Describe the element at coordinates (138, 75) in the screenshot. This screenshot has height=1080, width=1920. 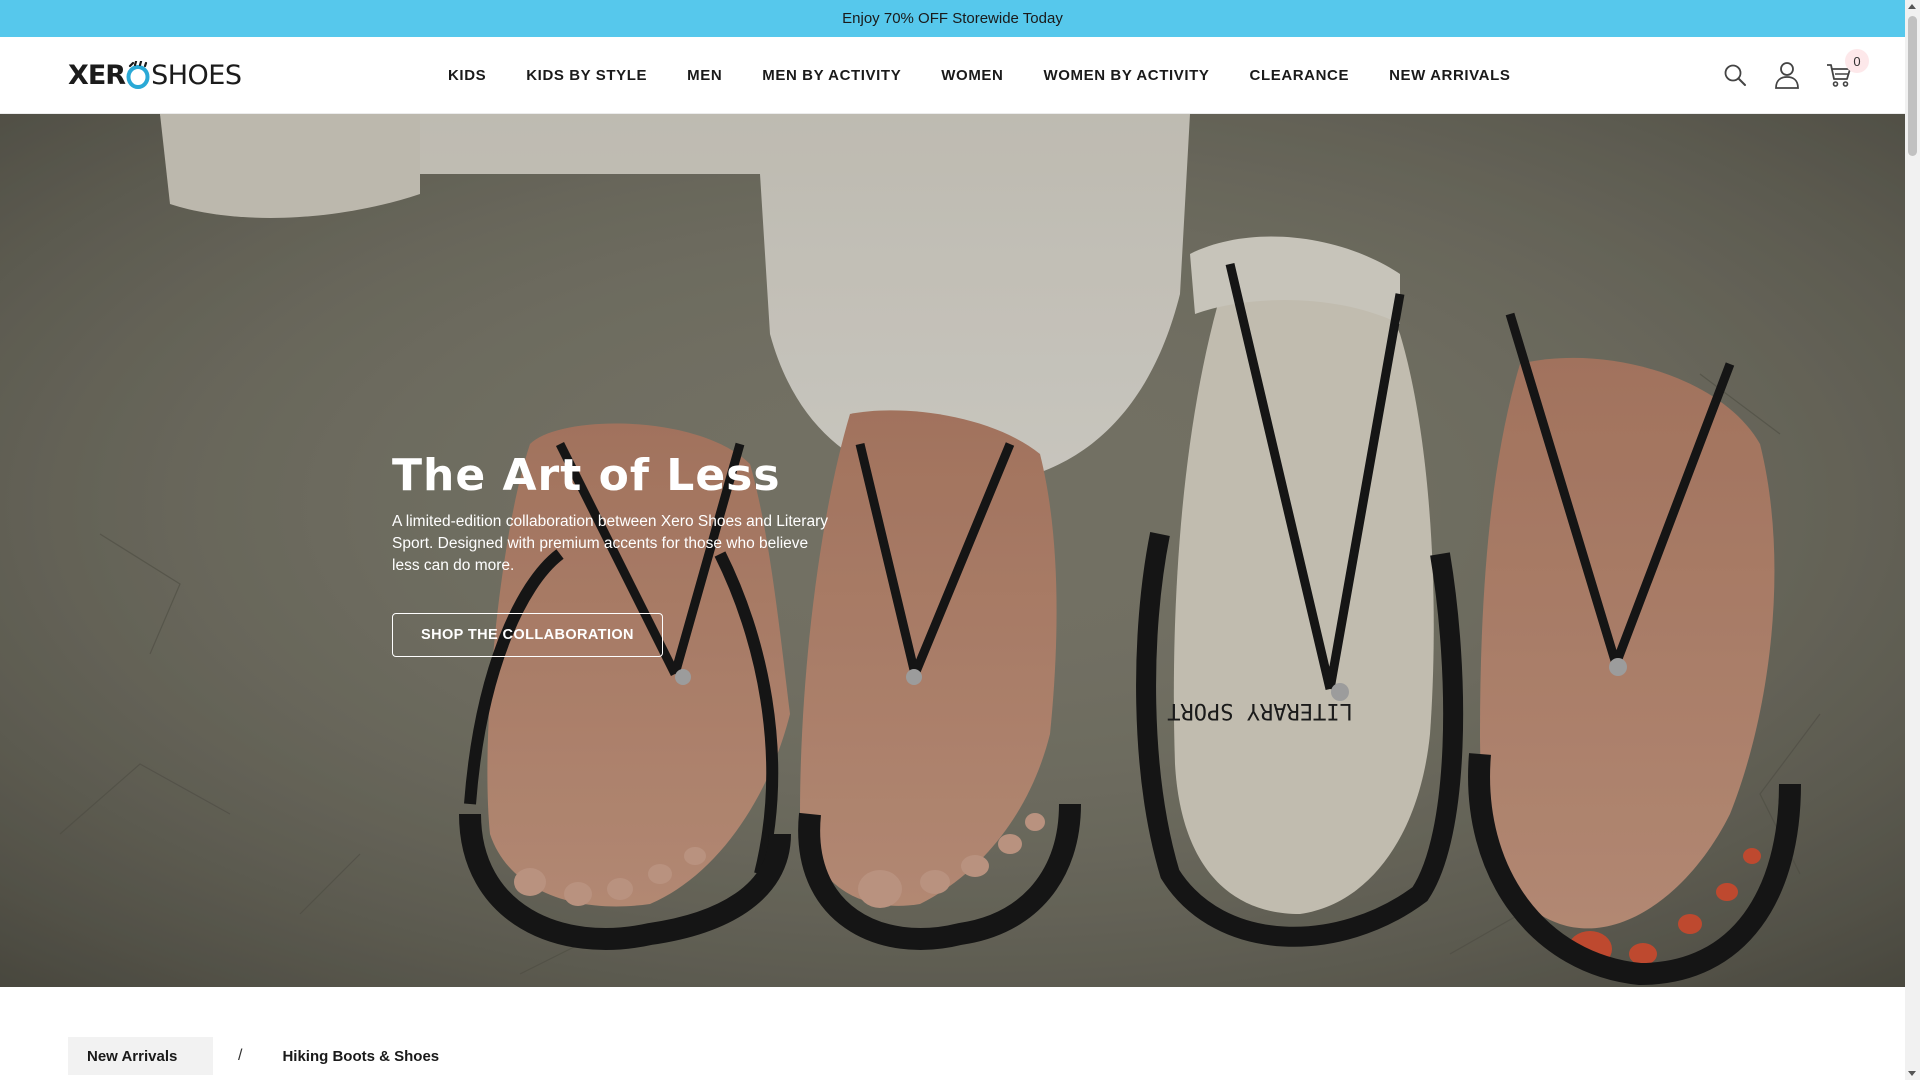
I see `xero-o-logo-icon` at that location.